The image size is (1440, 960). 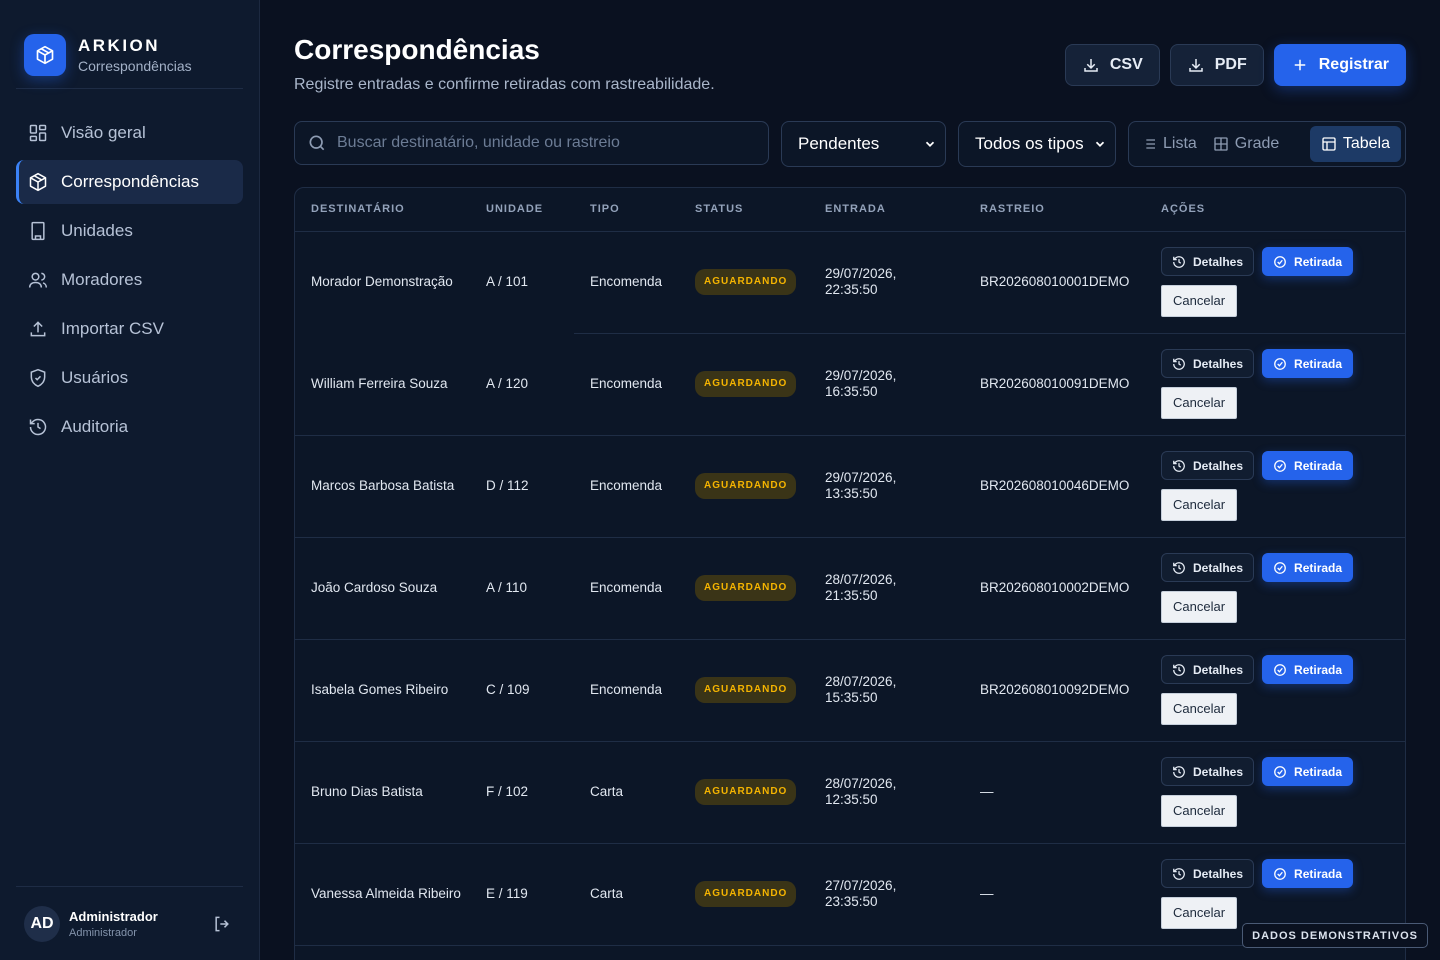 I want to click on entry-time: 12:35:50, so click(x=851, y=799).